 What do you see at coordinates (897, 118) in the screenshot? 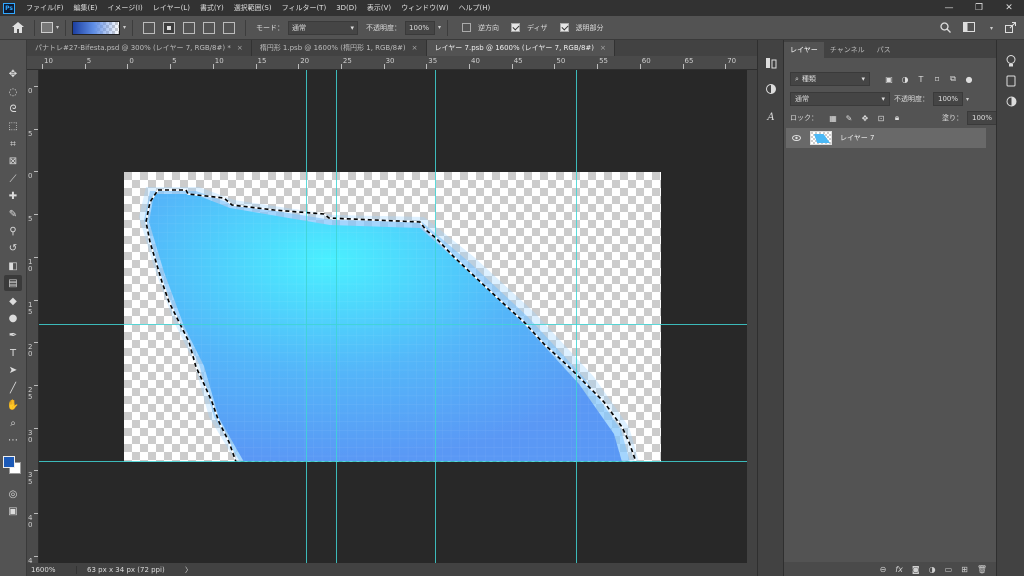
I see `lock-all-icon: 🔒︎` at bounding box center [897, 118].